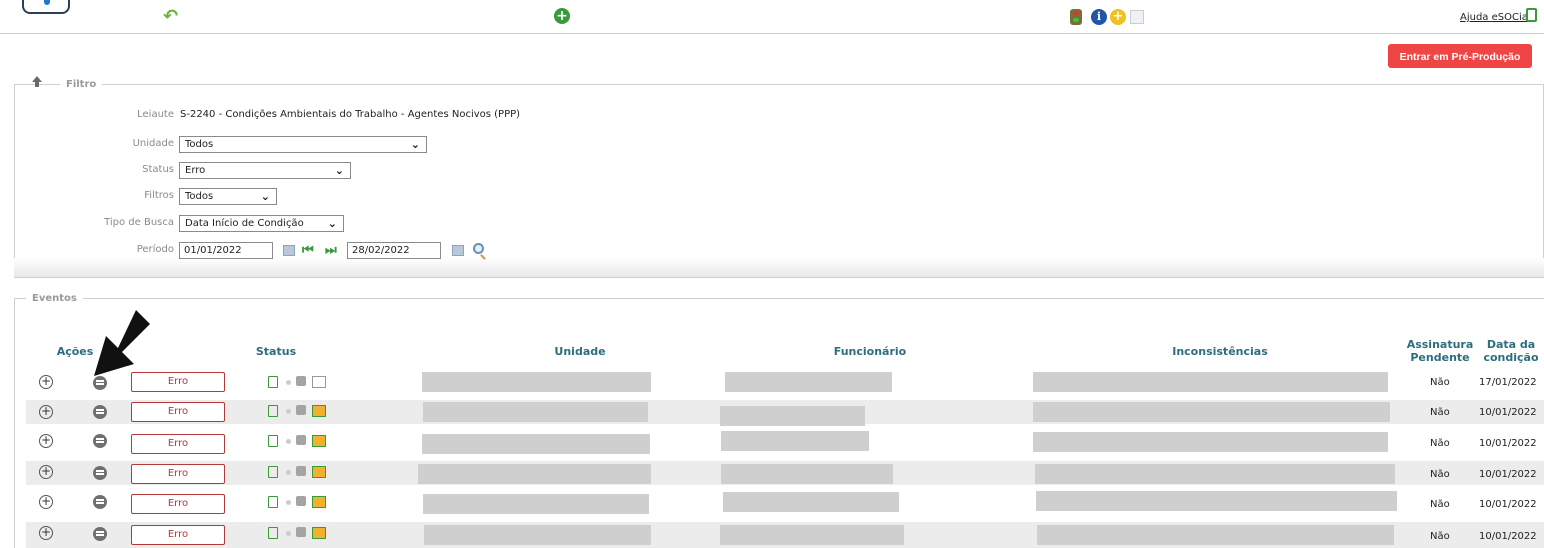 The width and height of the screenshot is (1544, 548). I want to click on filtros-select: Todos ⌄, so click(228, 196).